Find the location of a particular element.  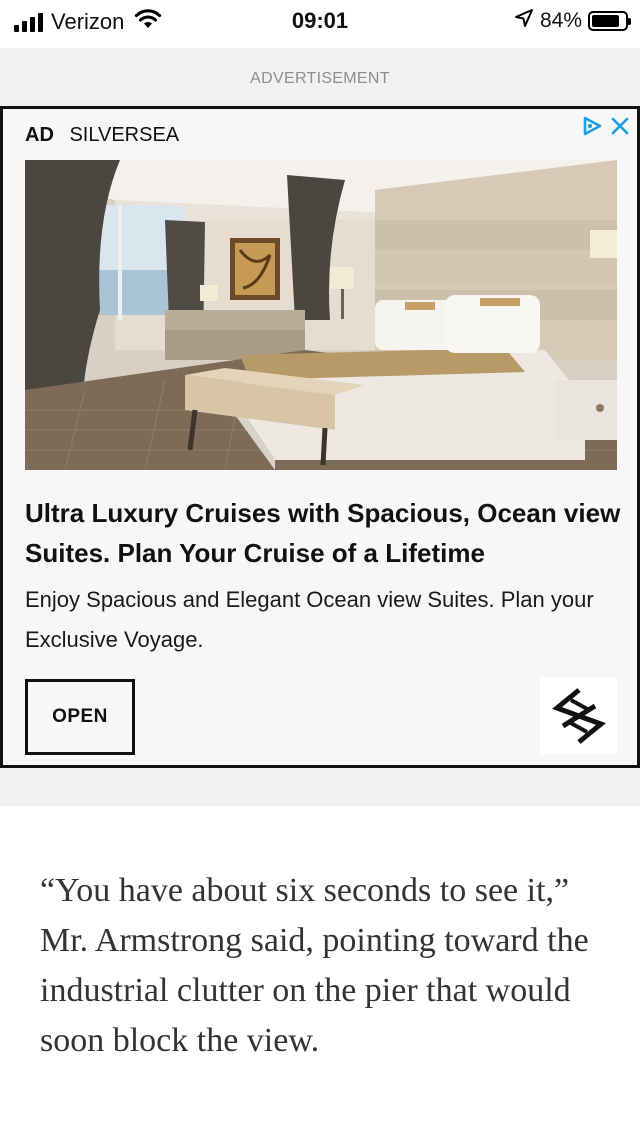

carrier-name: Verizon is located at coordinates (88, 21).